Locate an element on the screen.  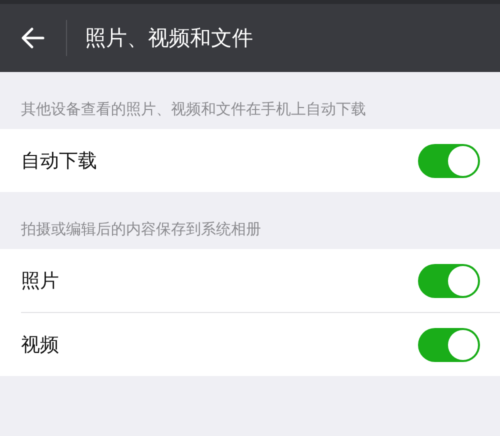
section-caption: 其他设备查看的照片、视频和文件在手机上自动下载 is located at coordinates (193, 109).